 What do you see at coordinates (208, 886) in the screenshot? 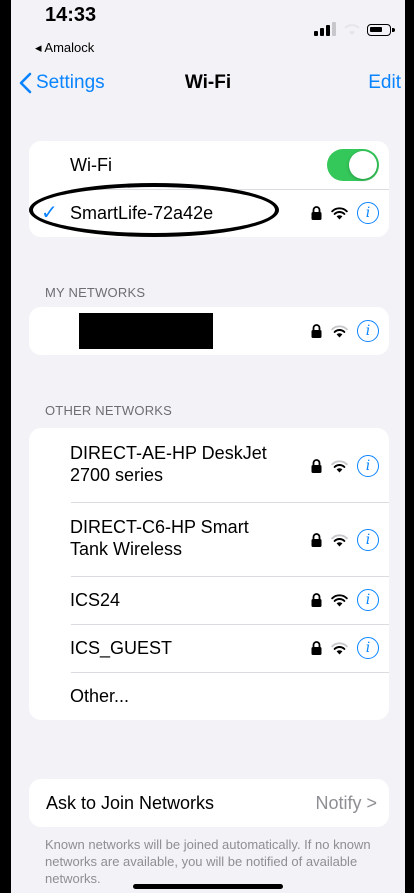
I see `home-indicator` at bounding box center [208, 886].